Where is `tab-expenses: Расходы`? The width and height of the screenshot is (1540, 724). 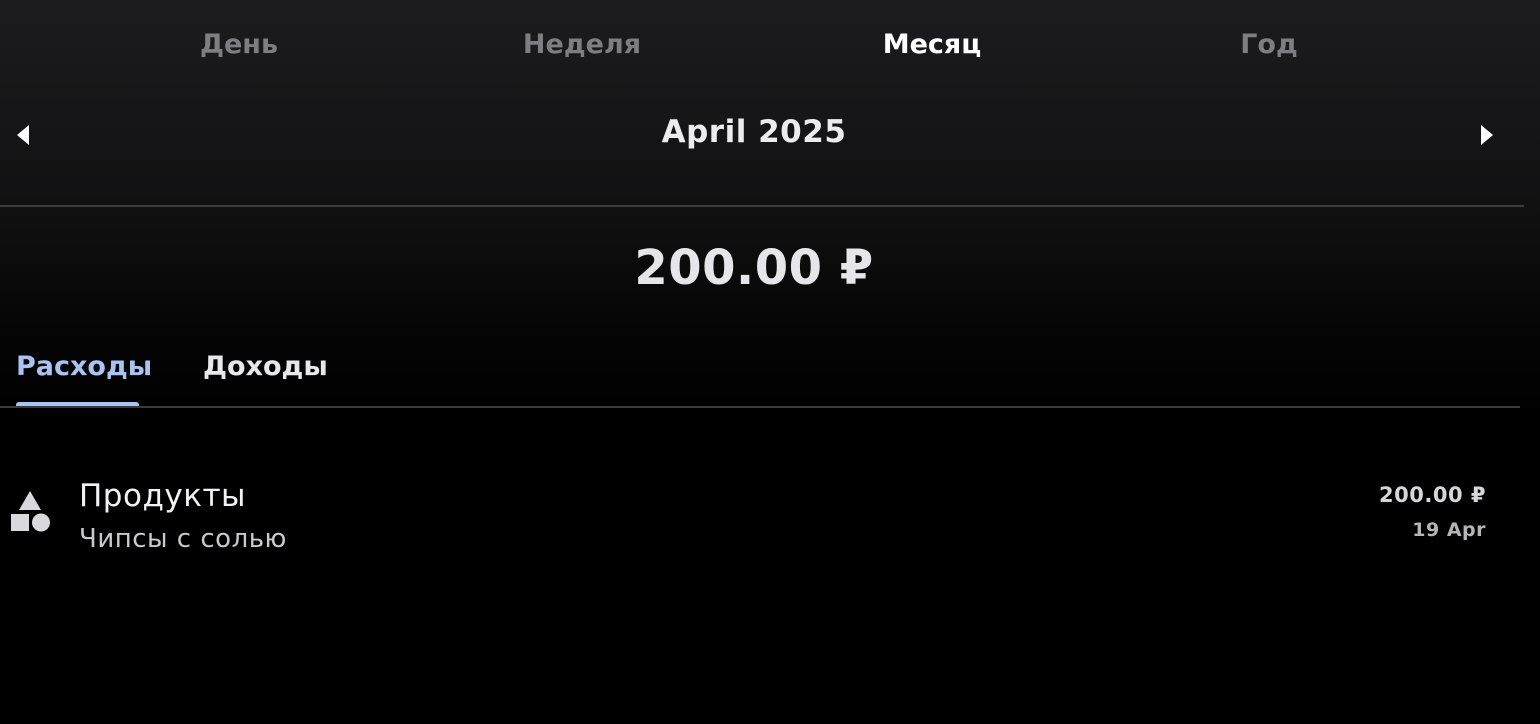 tab-expenses: Расходы is located at coordinates (84, 366).